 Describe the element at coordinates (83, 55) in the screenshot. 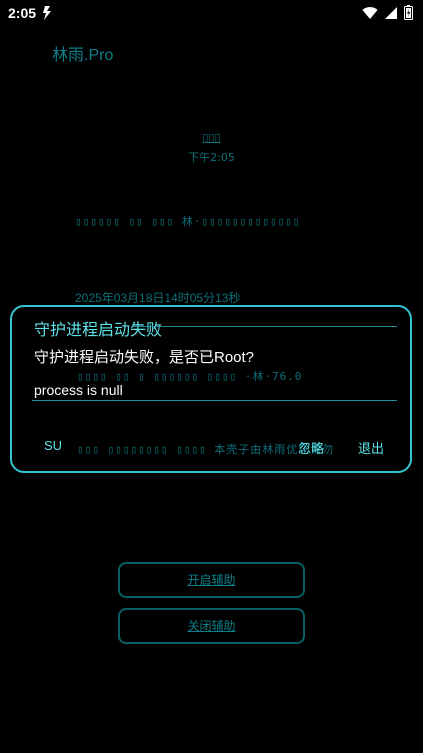

I see `app-title: 林雨.Pro` at that location.